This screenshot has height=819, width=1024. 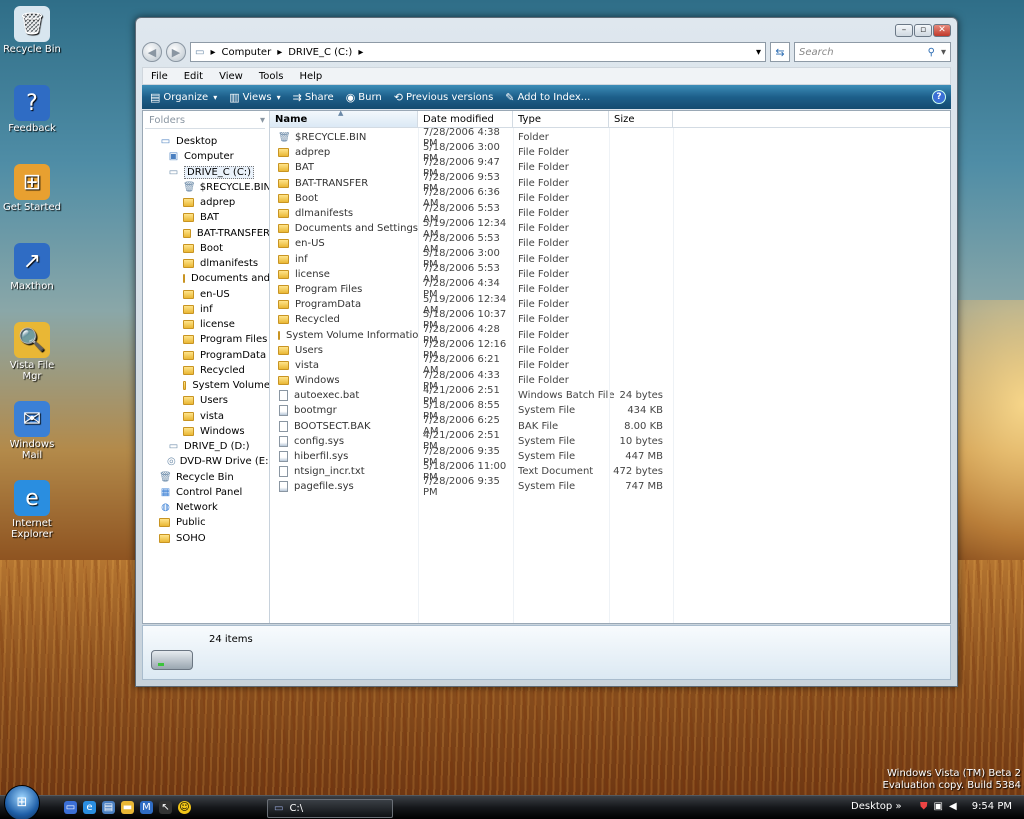 What do you see at coordinates (206, 461) in the screenshot?
I see `tree-item: ◎ DVD-RW Drive (E:)` at bounding box center [206, 461].